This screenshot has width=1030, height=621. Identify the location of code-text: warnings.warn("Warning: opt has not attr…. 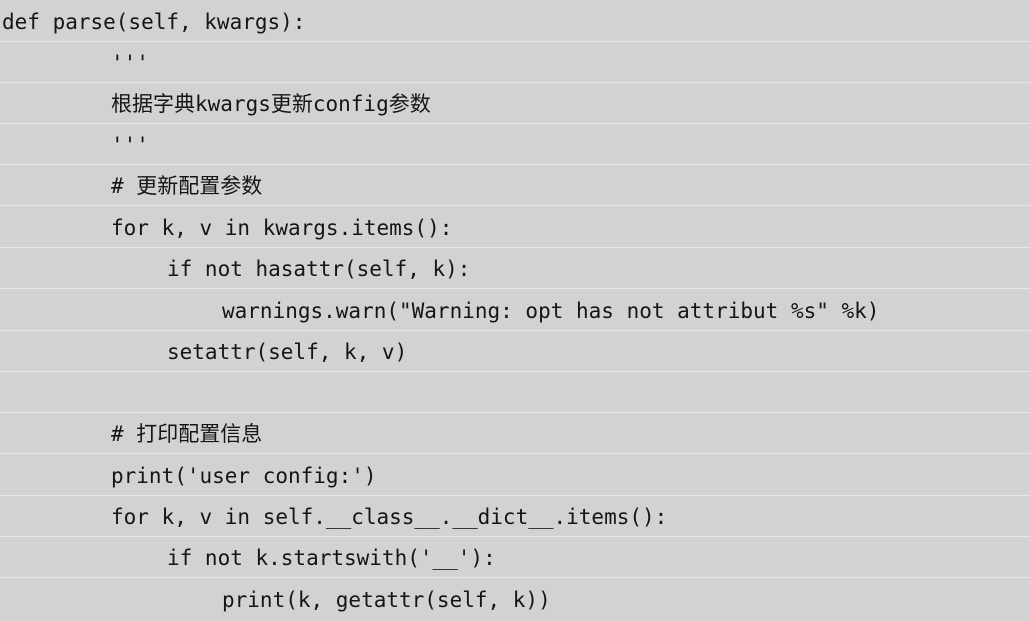
(551, 311).